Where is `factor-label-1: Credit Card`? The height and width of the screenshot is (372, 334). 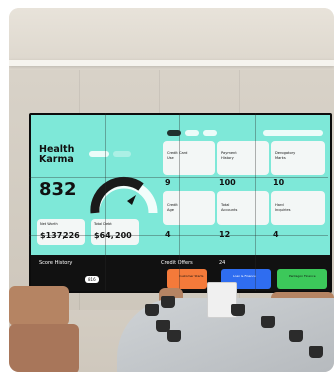 factor-label-1: Credit Card is located at coordinates (177, 153).